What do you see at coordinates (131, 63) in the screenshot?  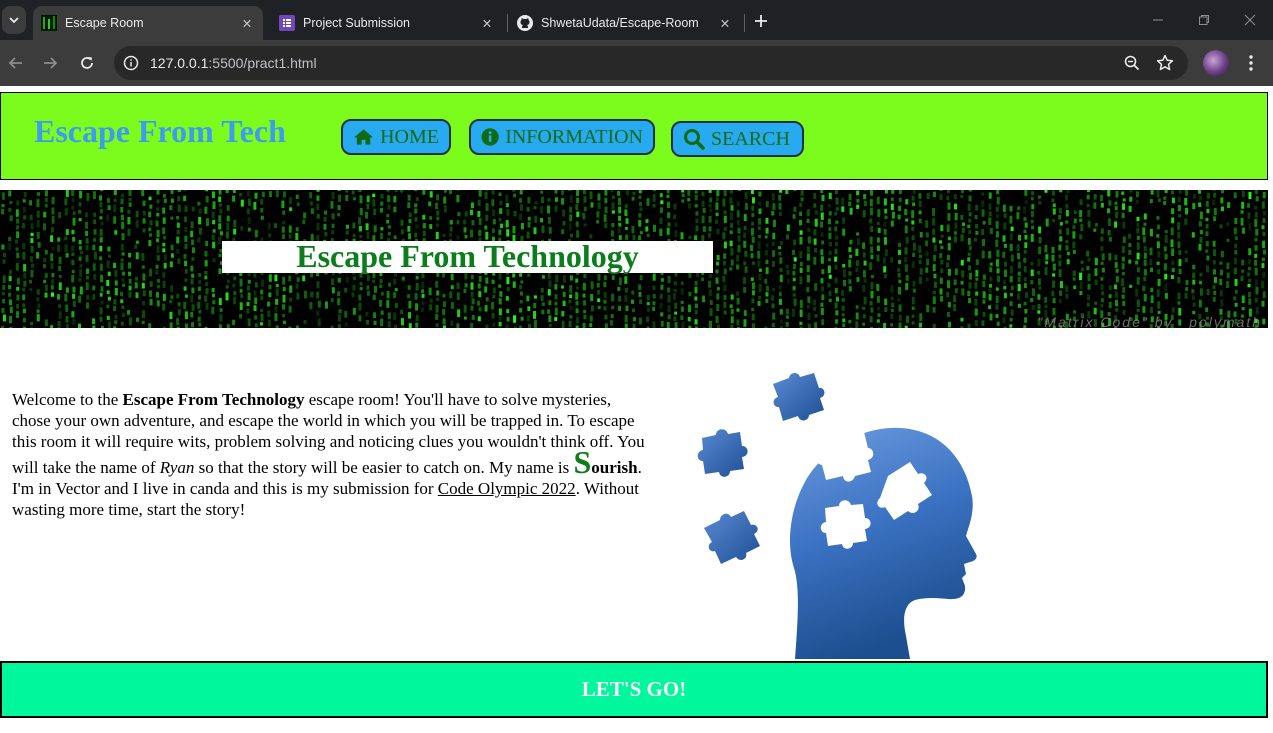 I see `site-info-icon` at bounding box center [131, 63].